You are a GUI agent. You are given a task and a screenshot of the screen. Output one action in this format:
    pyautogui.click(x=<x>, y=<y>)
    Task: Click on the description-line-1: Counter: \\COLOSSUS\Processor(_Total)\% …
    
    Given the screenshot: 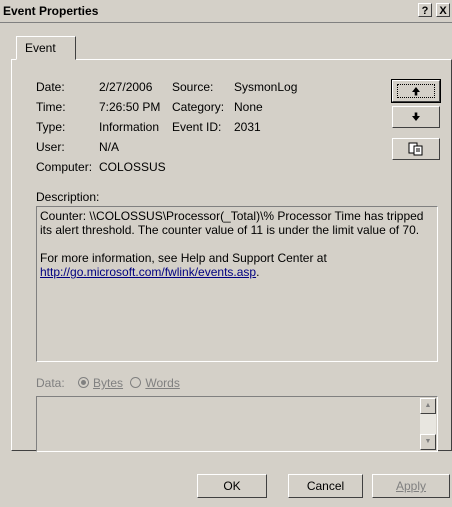 What is the action you would take?
    pyautogui.click(x=232, y=223)
    